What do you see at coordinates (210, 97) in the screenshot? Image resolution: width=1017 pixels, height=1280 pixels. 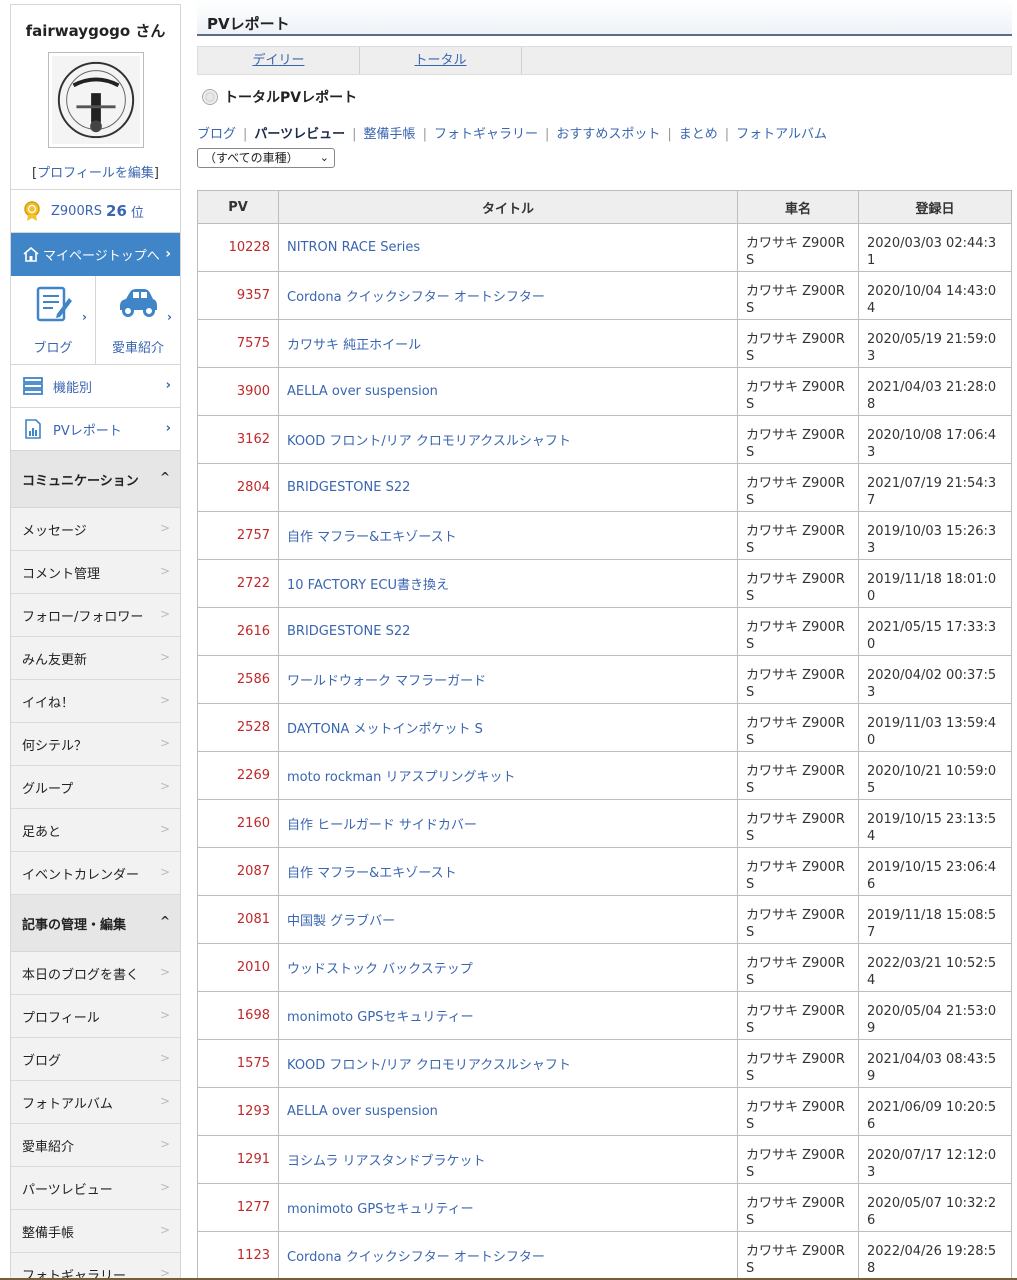 I see `radio-icon` at bounding box center [210, 97].